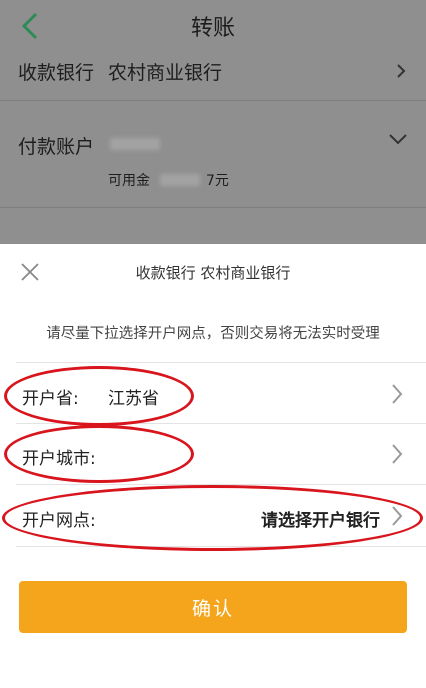  I want to click on header-bar: 转账, so click(213, 24).